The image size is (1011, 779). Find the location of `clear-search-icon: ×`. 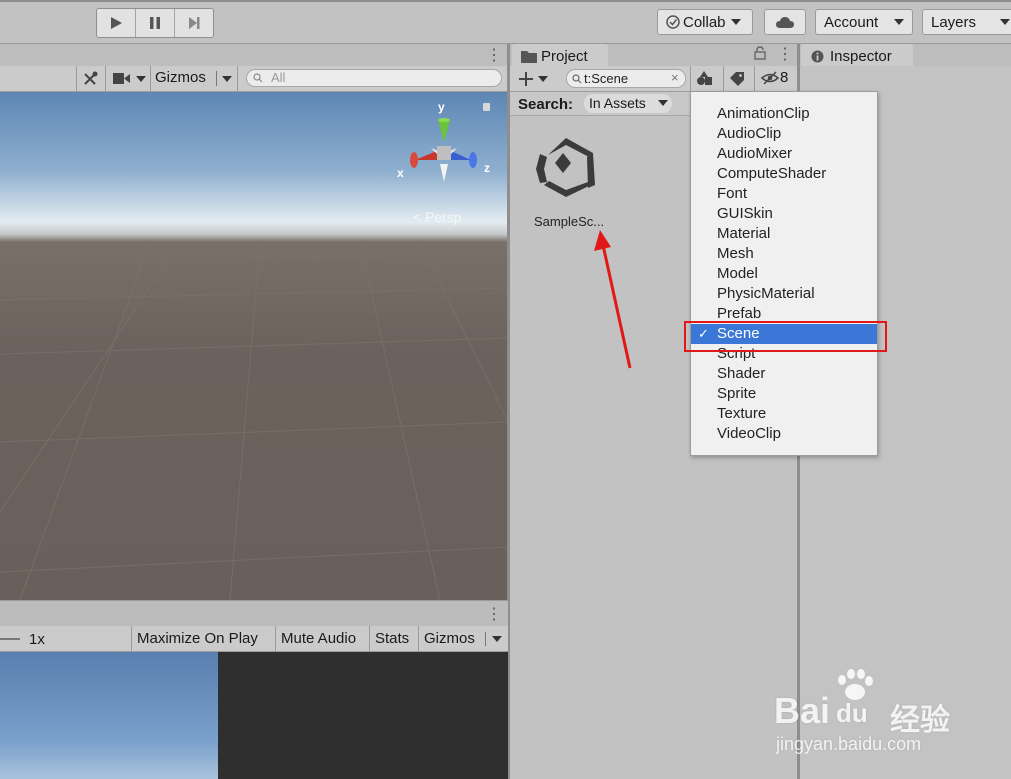

clear-search-icon: × is located at coordinates (675, 77).